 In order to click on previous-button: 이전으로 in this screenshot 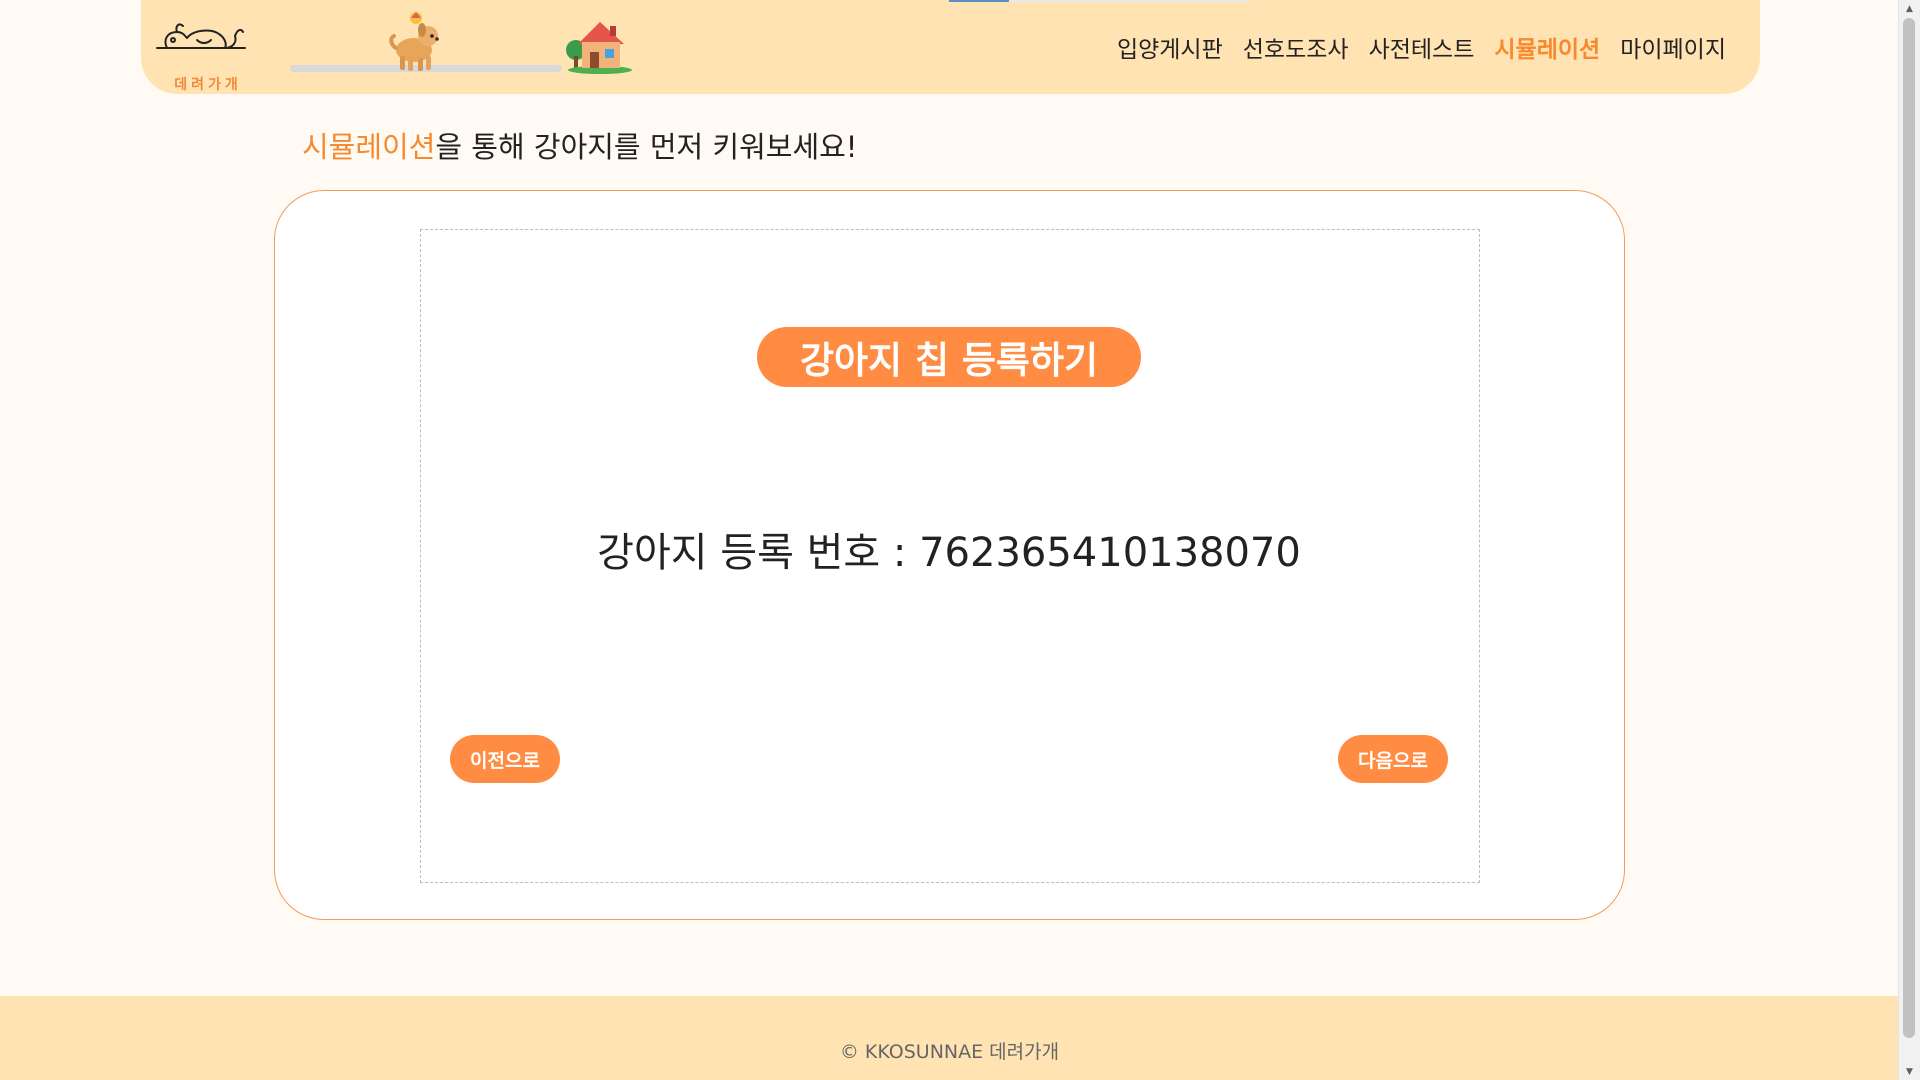, I will do `click(505, 759)`.